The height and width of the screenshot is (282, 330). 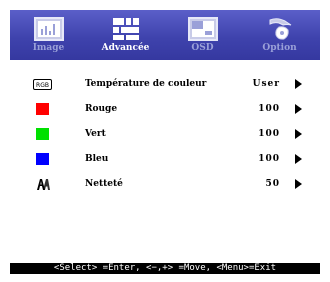 What do you see at coordinates (165, 135) in the screenshot?
I see `menu-item-green: Vert 100` at bounding box center [165, 135].